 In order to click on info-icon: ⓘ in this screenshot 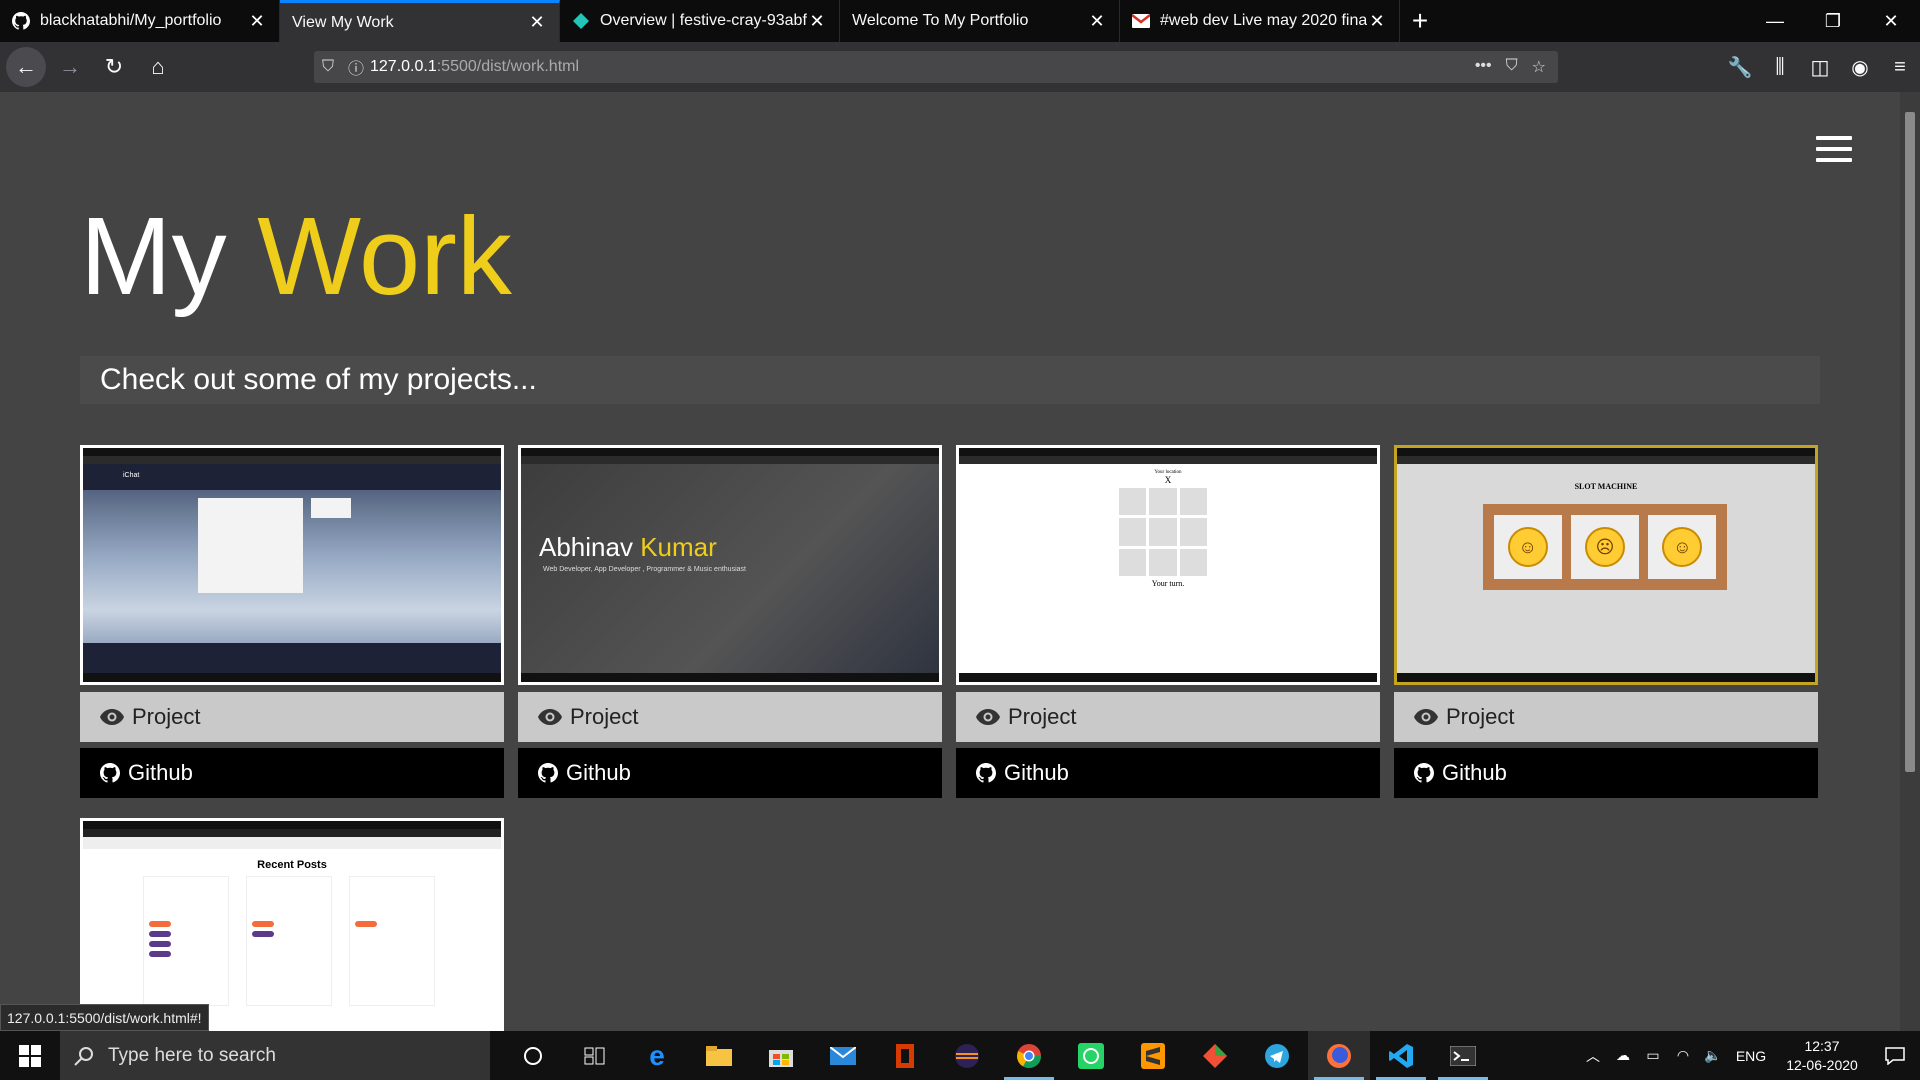, I will do `click(356, 67)`.